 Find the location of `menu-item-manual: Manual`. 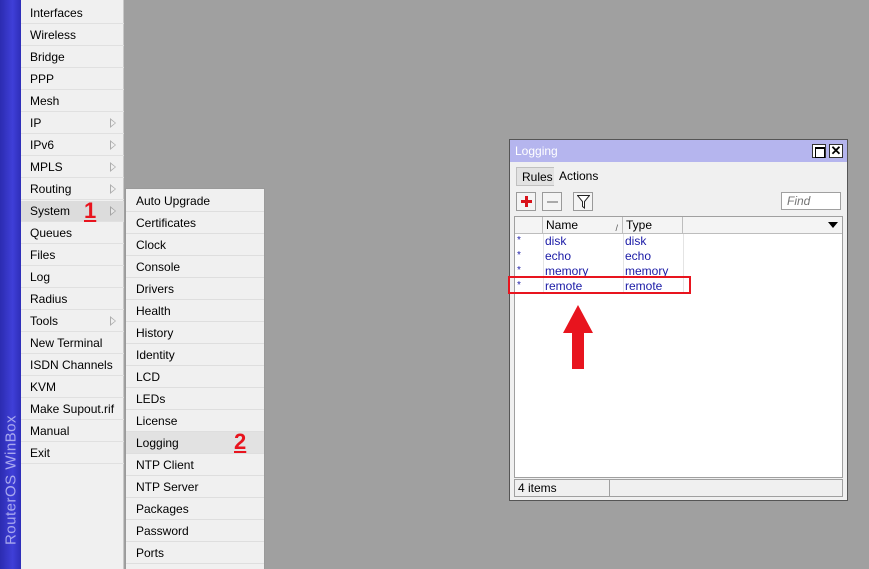

menu-item-manual: Manual is located at coordinates (72, 431).